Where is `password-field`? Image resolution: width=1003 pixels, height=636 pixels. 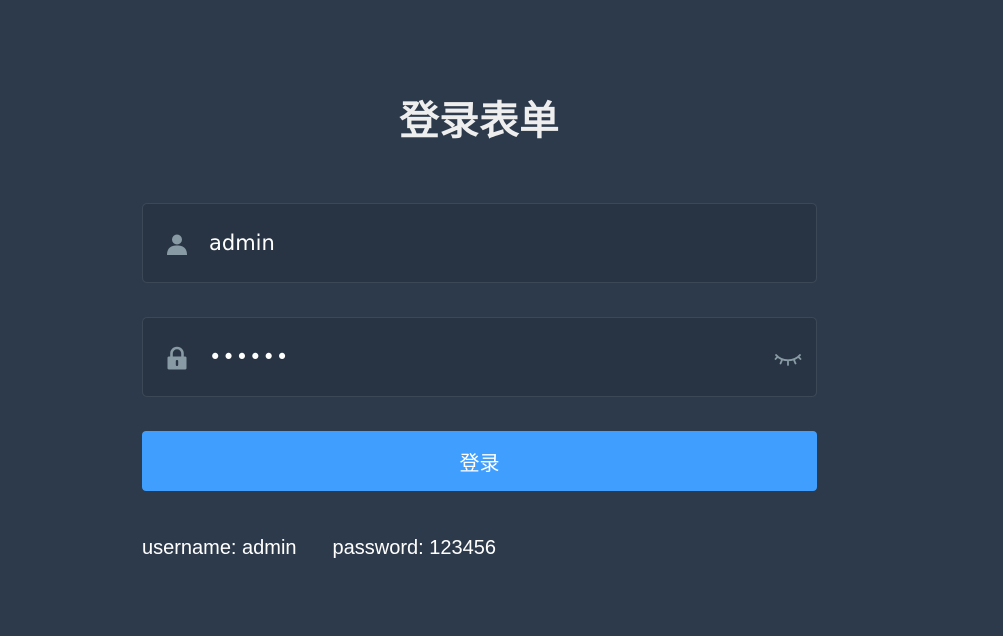
password-field is located at coordinates (479, 357).